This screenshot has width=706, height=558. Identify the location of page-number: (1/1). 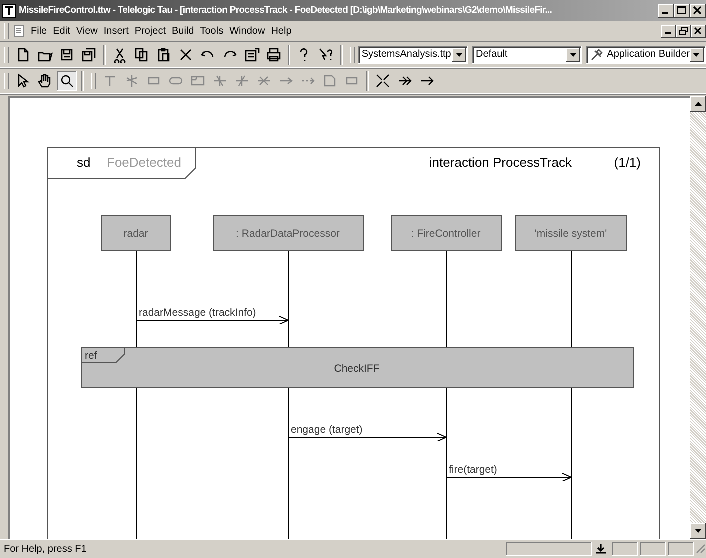
(627, 162).